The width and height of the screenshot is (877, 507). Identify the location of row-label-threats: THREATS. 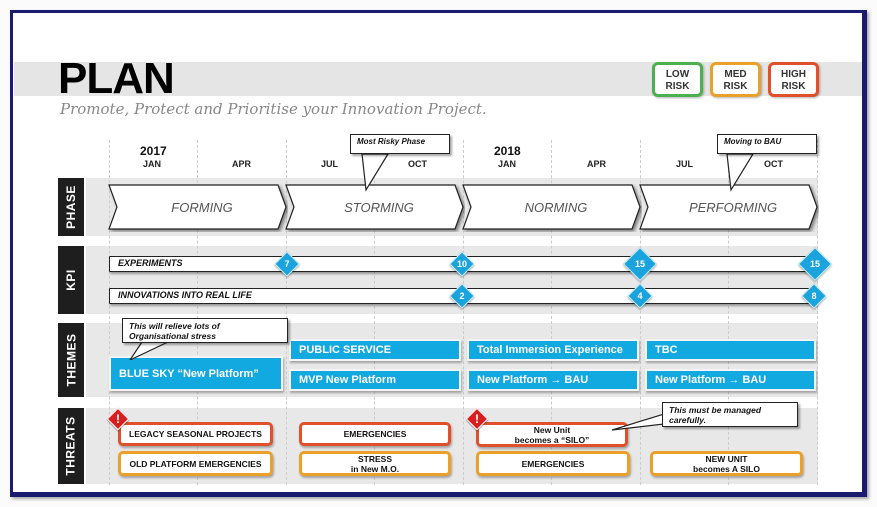
(71, 446).